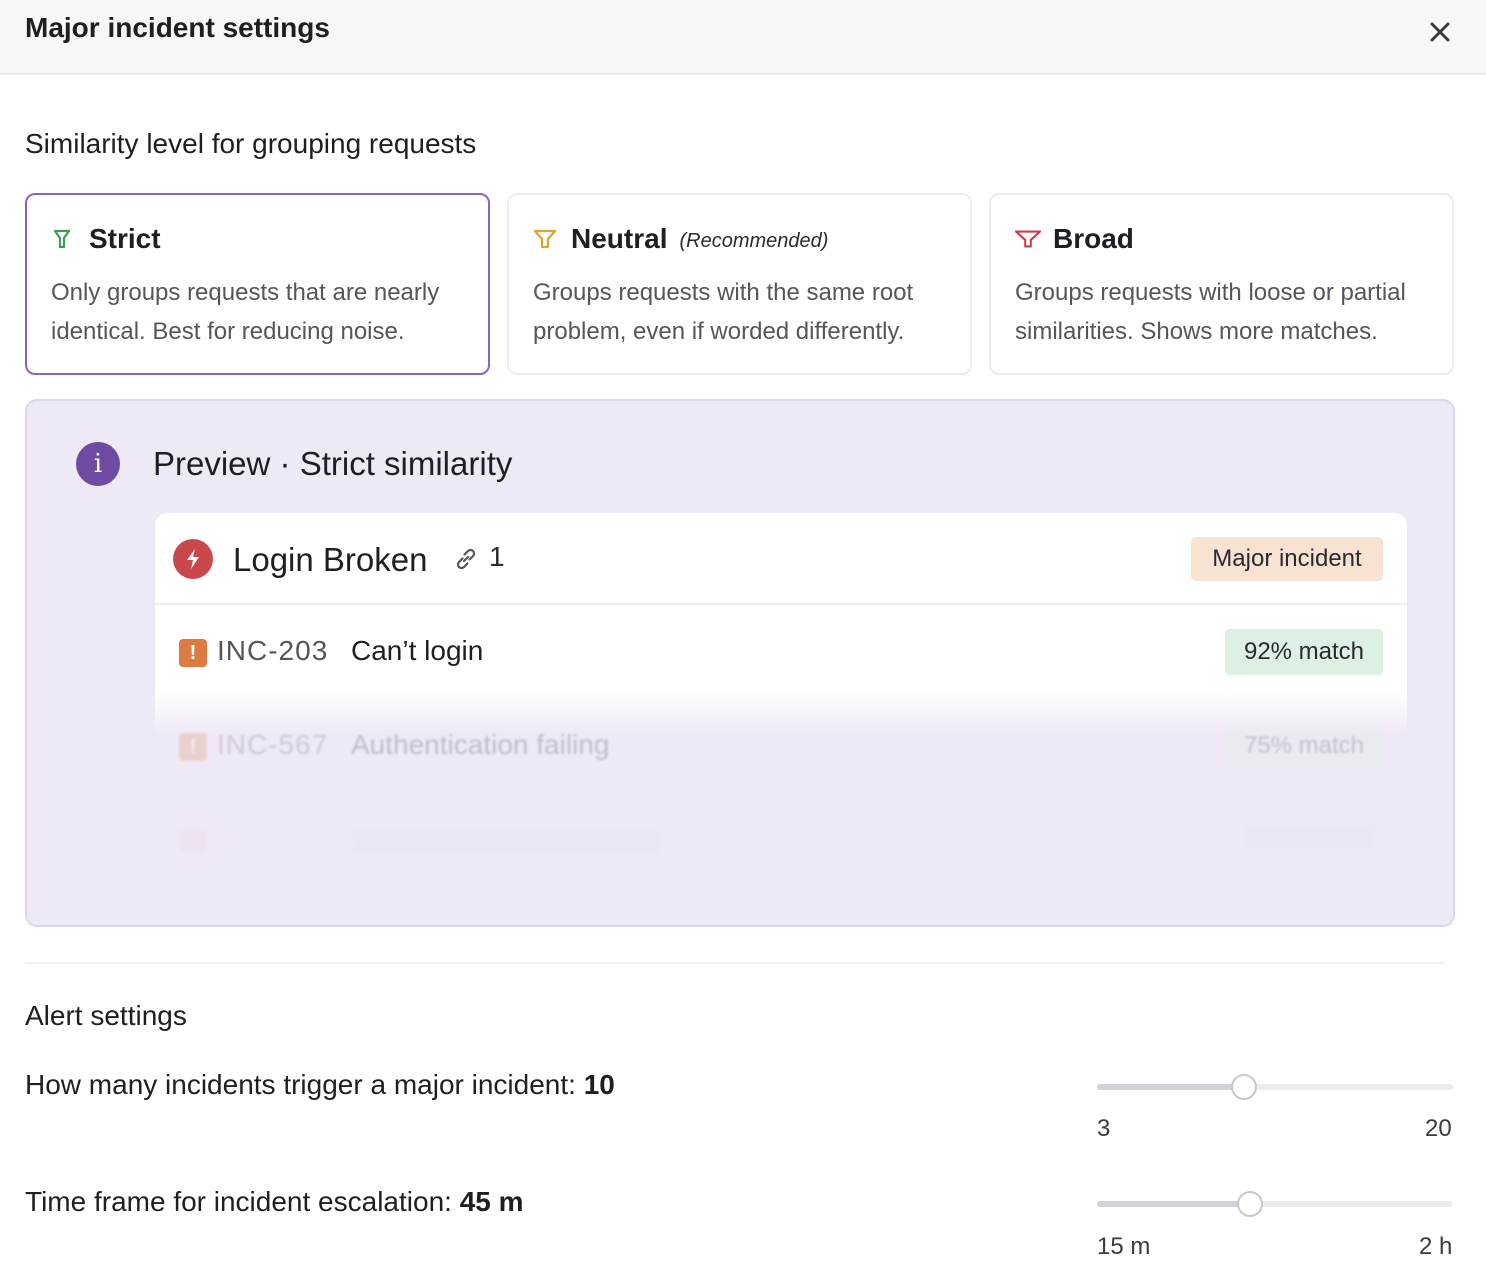  I want to click on close-button, so click(1440, 32).